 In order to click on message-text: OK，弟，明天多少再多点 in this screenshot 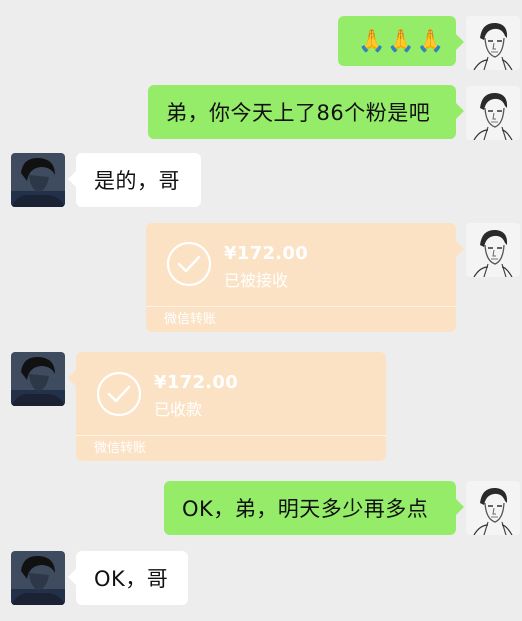, I will do `click(305, 509)`.